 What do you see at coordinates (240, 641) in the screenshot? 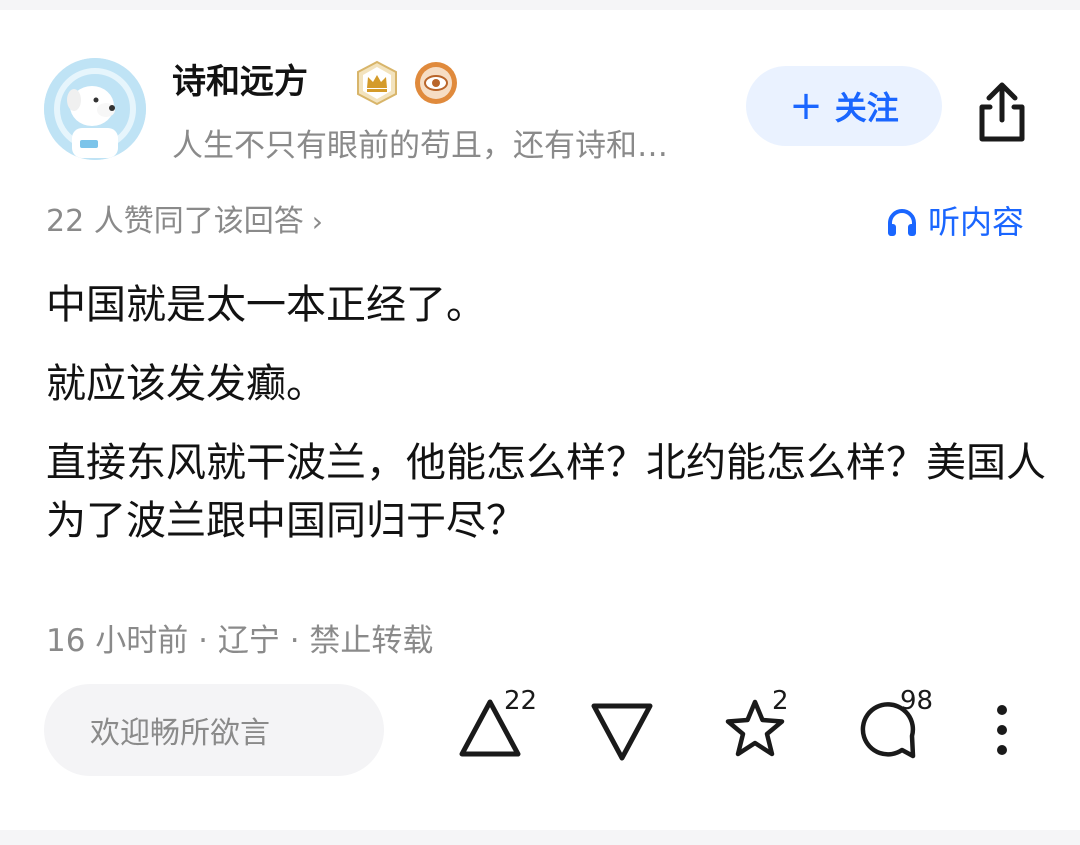
I see `answer-timestamp: 16 小时前 · 辽宁 · 禁止转载` at bounding box center [240, 641].